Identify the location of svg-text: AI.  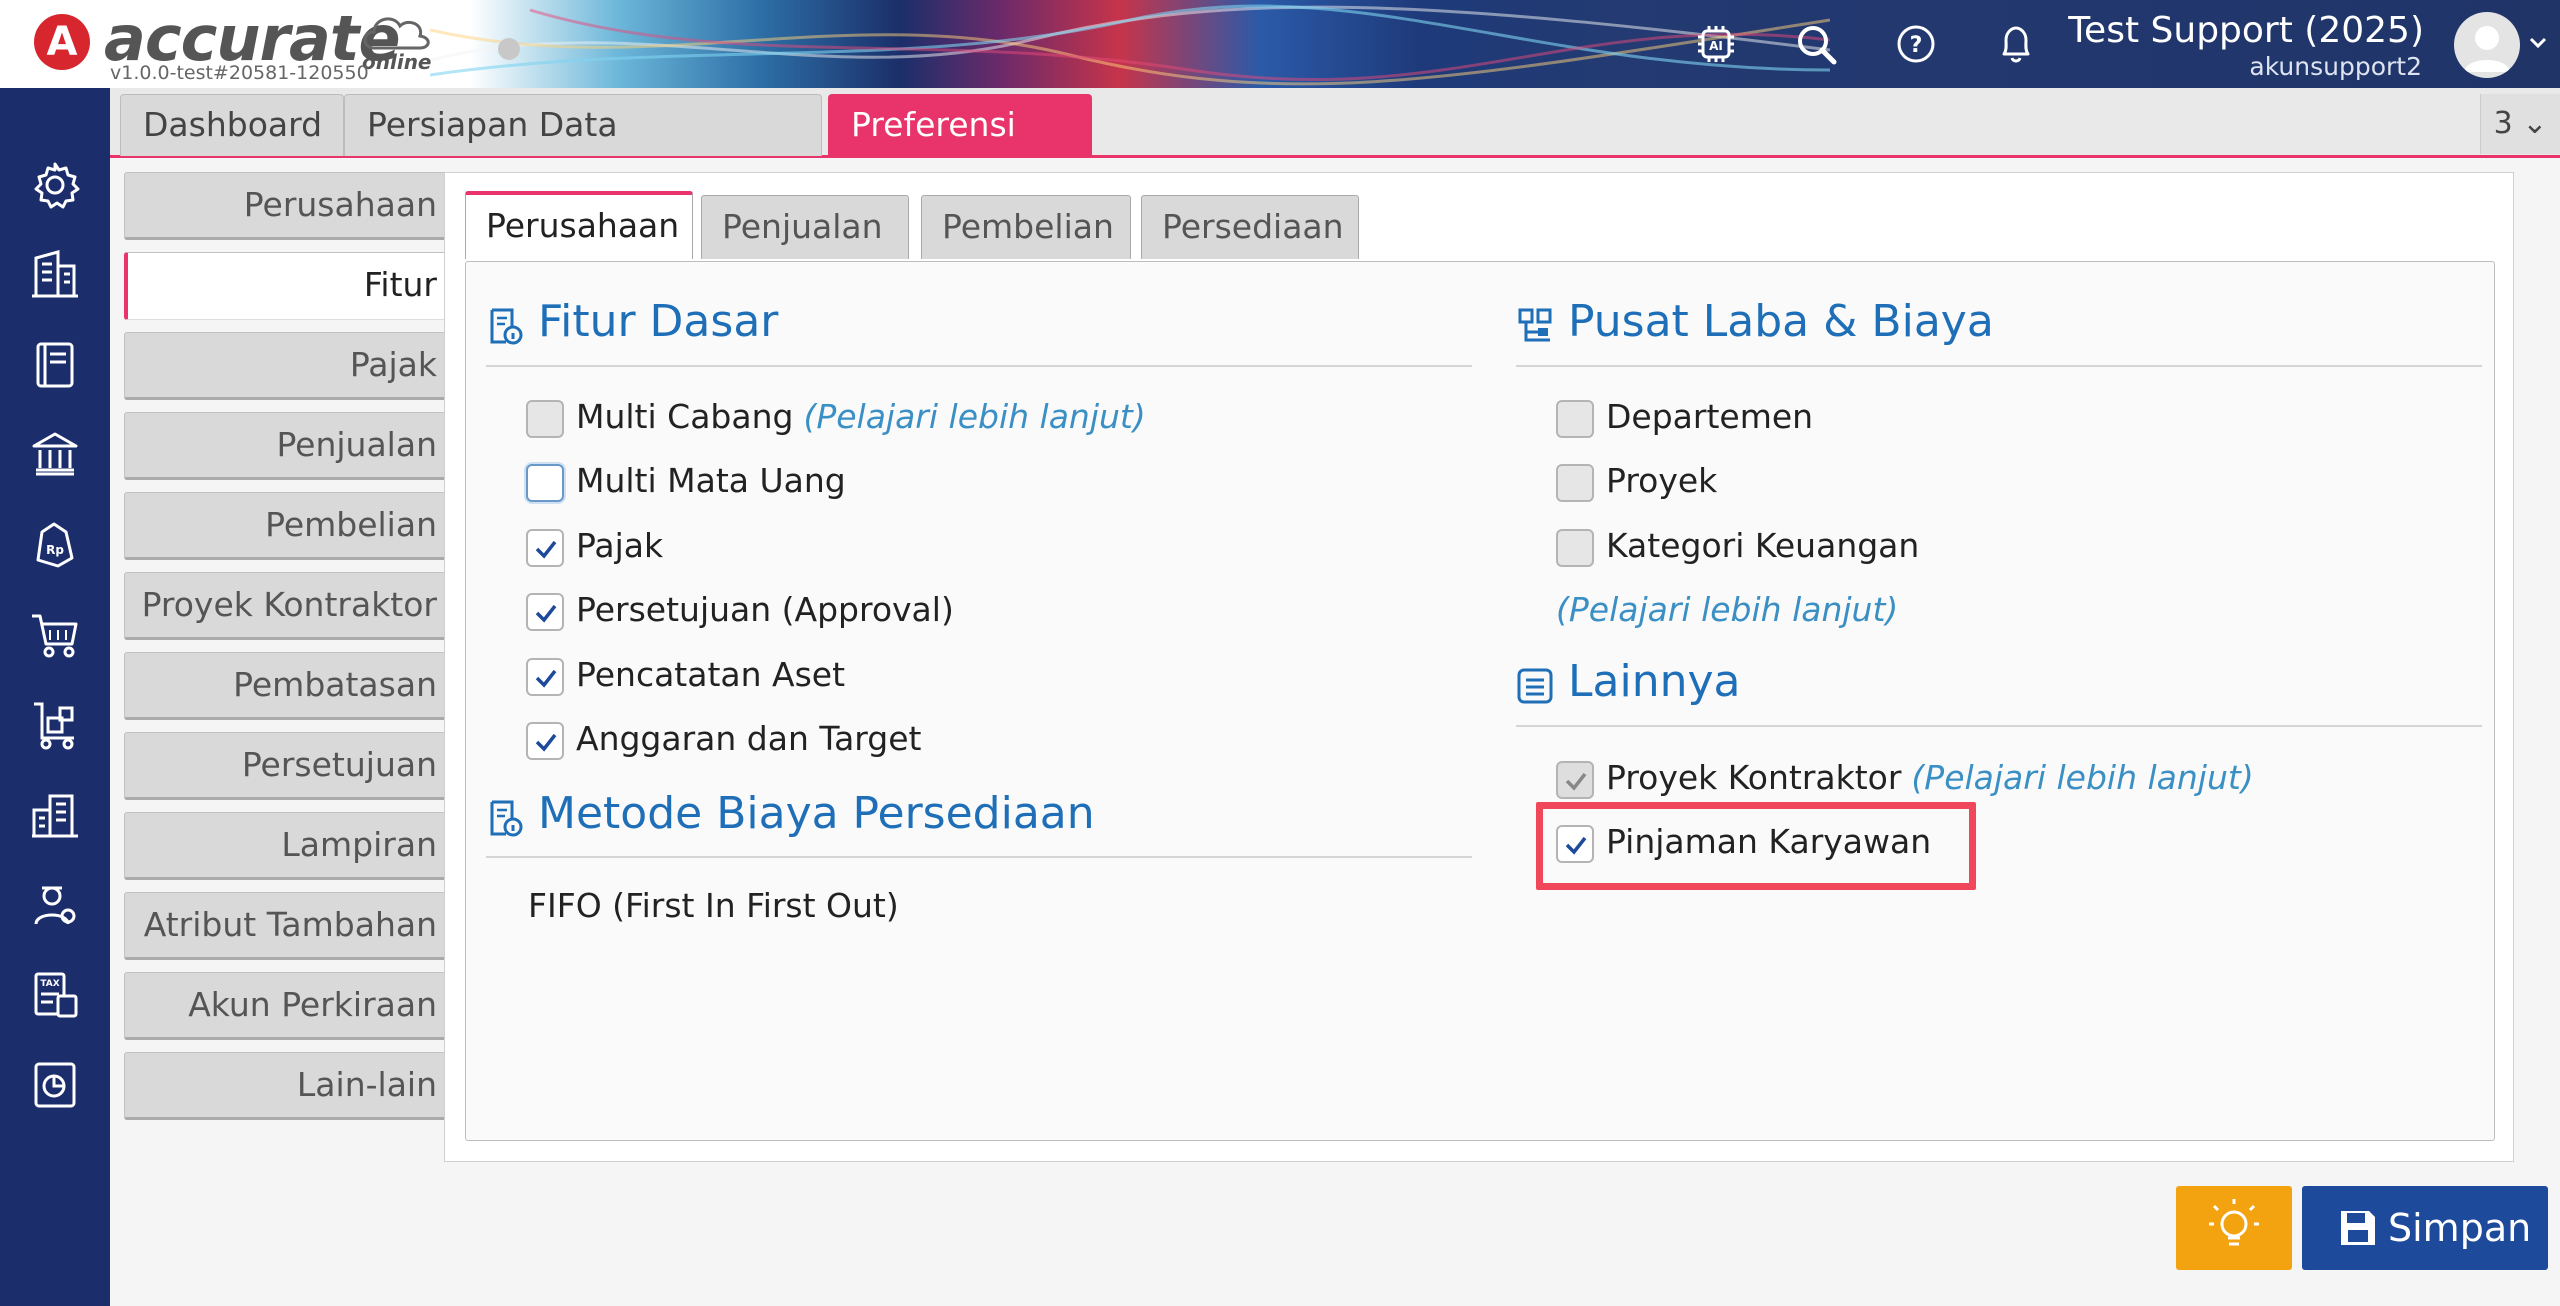
(1716, 46).